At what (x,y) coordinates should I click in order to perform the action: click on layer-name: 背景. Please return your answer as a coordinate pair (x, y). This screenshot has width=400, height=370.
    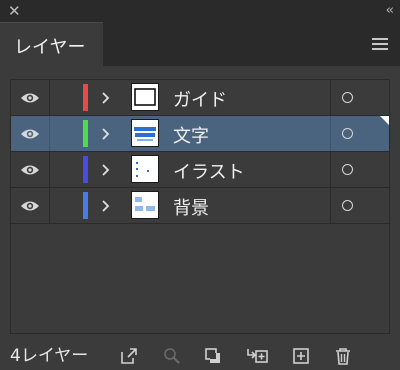
    Looking at the image, I should click on (191, 207).